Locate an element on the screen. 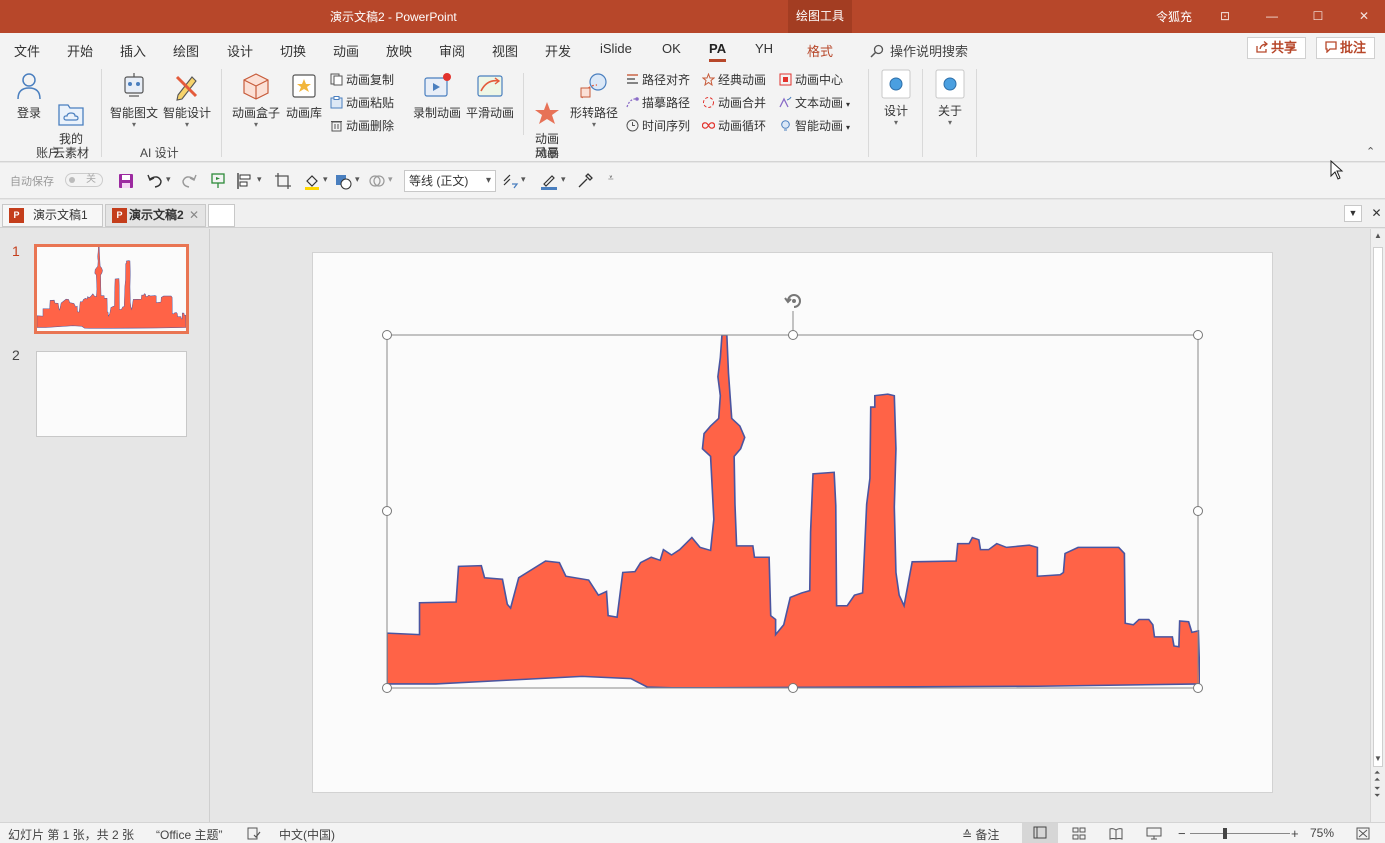 The width and height of the screenshot is (1385, 843). tab-ok: OK is located at coordinates (671, 48).